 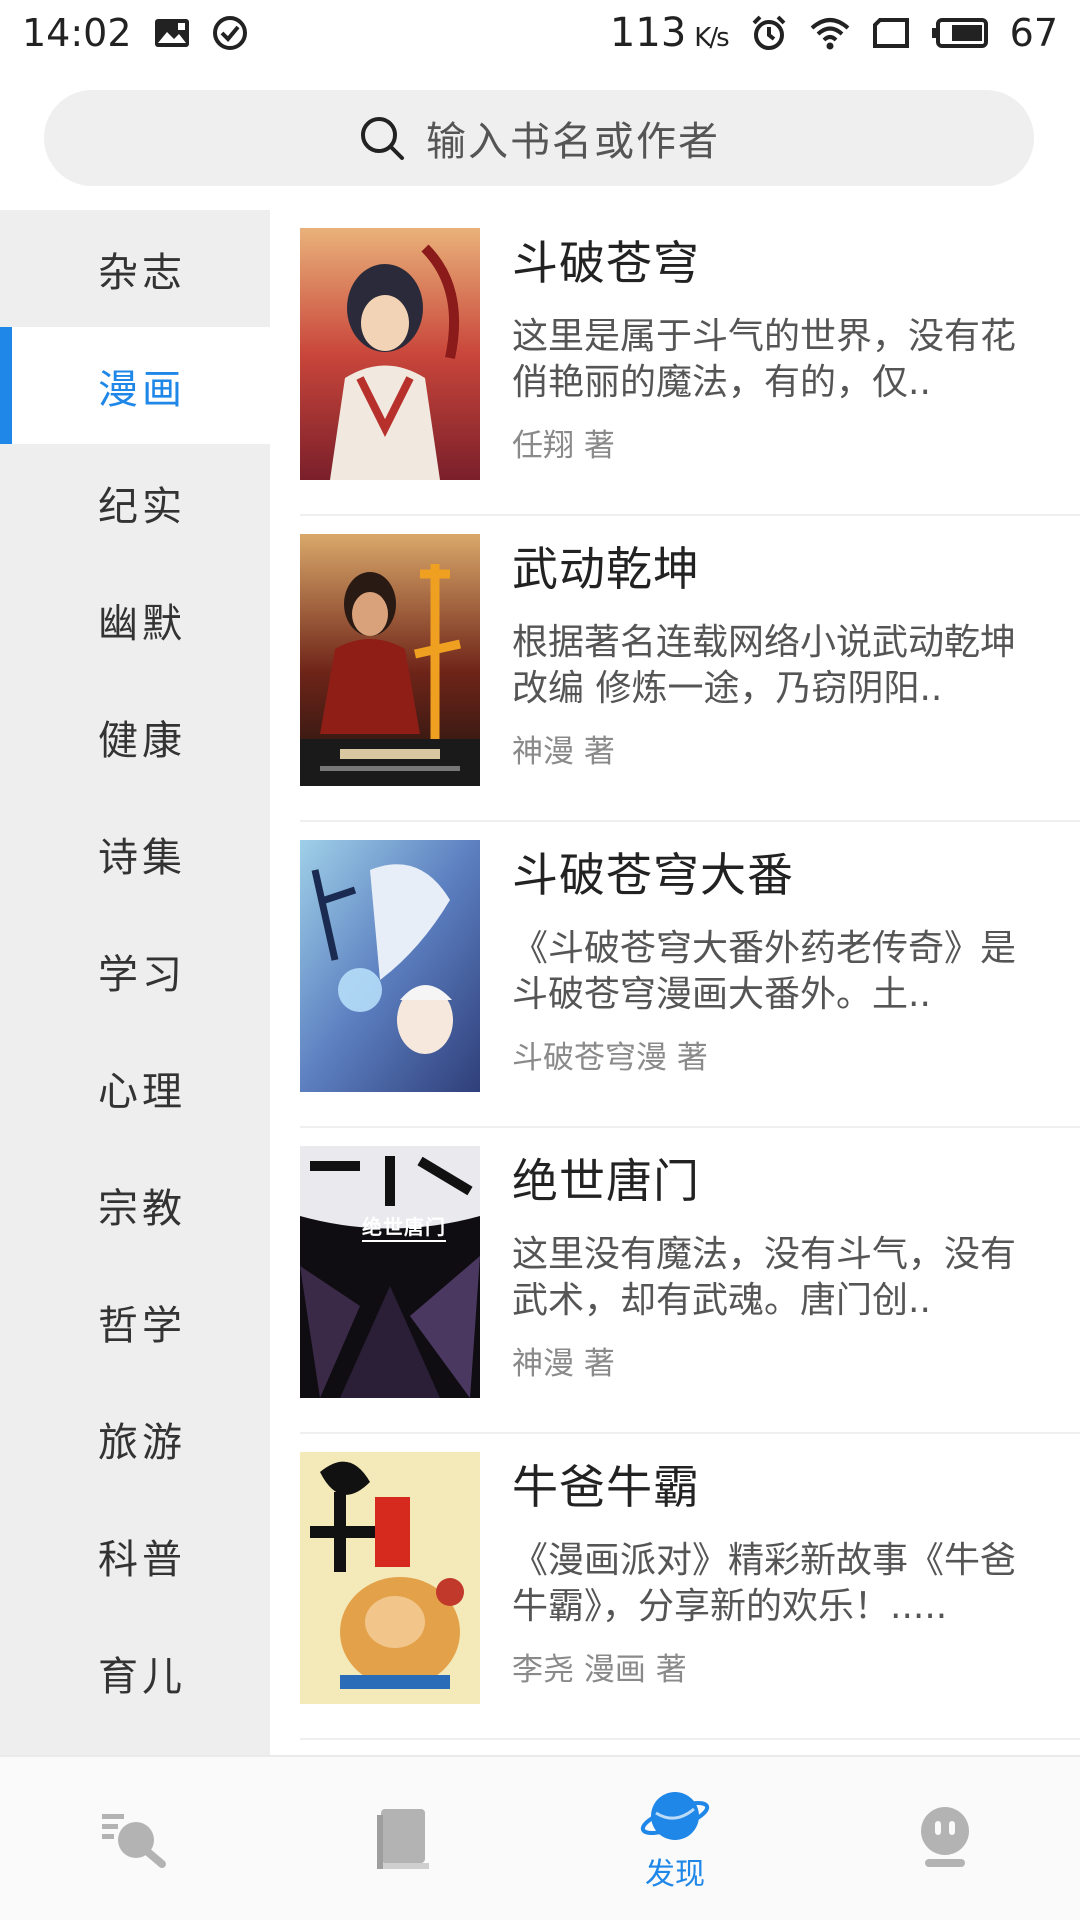 What do you see at coordinates (764, 971) in the screenshot?
I see `book-description: 《斗破苍穹大番外药老传奇》是斗破苍穹漫画大番外。土..` at bounding box center [764, 971].